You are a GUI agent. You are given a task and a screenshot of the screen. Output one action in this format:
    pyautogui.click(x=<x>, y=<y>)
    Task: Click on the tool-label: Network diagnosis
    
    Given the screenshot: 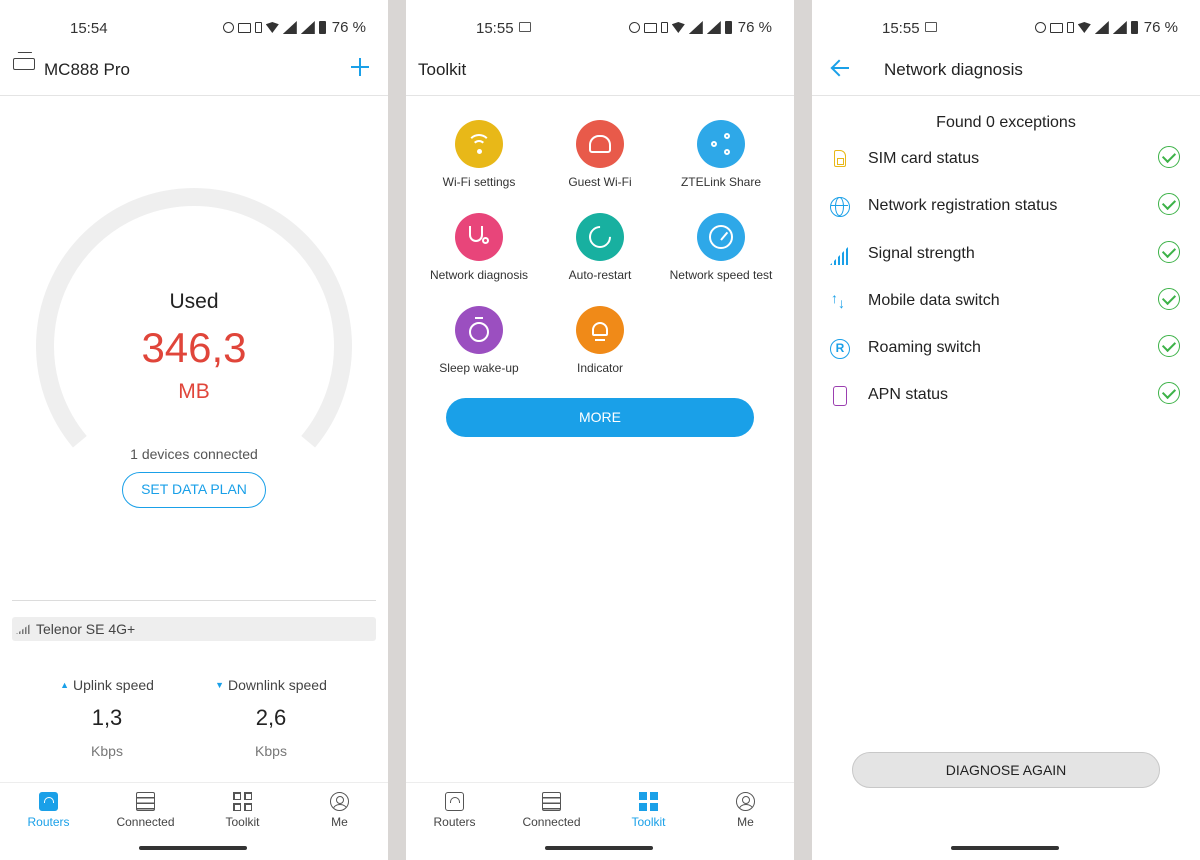 What is the action you would take?
    pyautogui.click(x=479, y=275)
    